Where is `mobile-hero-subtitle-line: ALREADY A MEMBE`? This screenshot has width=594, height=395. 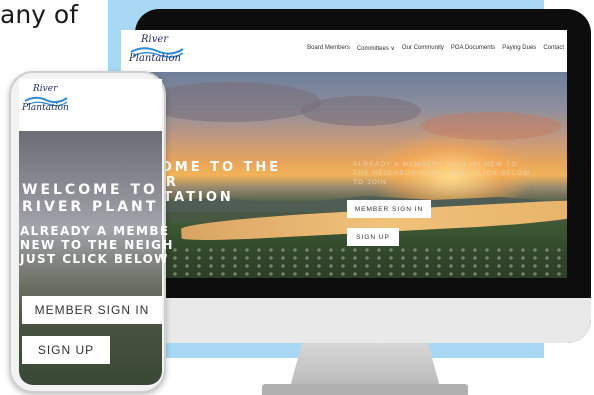 mobile-hero-subtitle-line: ALREADY A MEMBE is located at coordinates (95, 231).